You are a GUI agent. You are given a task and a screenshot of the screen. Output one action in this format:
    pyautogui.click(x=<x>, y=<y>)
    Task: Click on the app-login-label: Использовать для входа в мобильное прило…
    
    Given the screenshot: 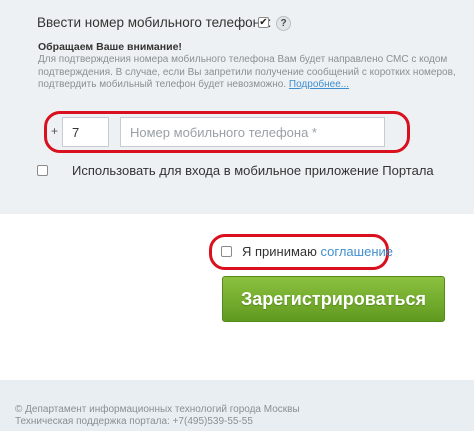 What is the action you would take?
    pyautogui.click(x=253, y=170)
    